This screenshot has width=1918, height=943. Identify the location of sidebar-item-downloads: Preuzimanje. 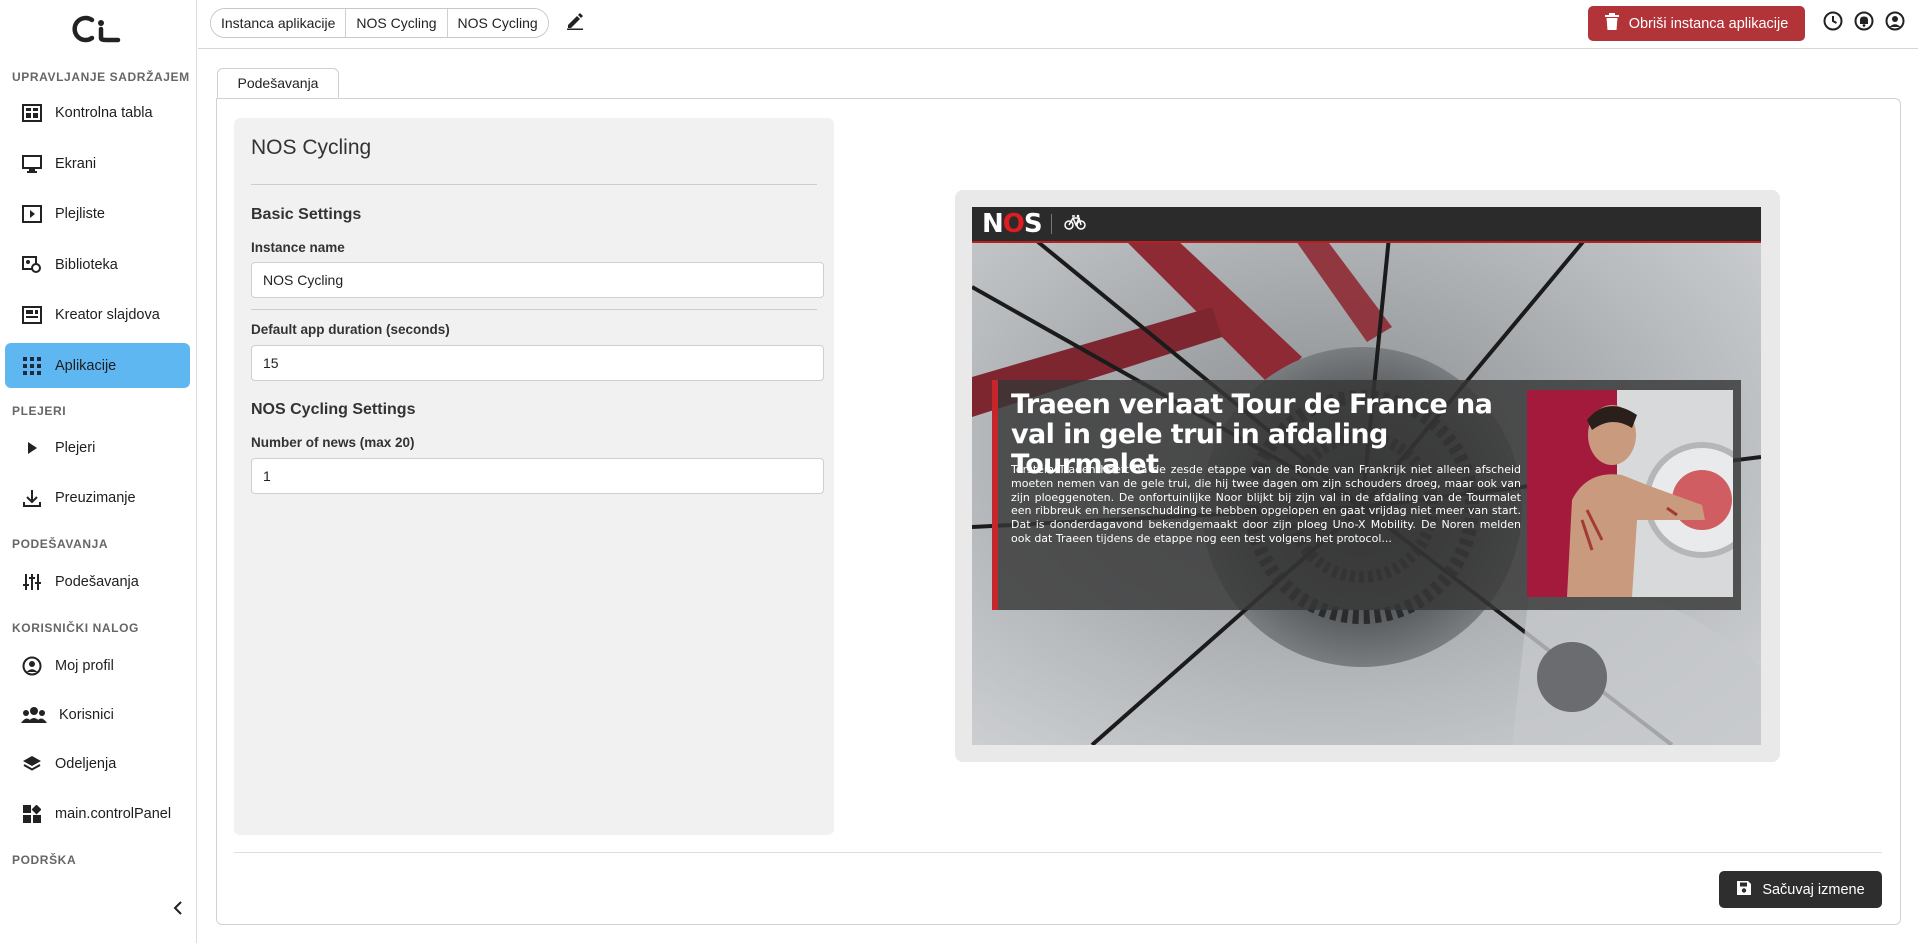
(97, 497).